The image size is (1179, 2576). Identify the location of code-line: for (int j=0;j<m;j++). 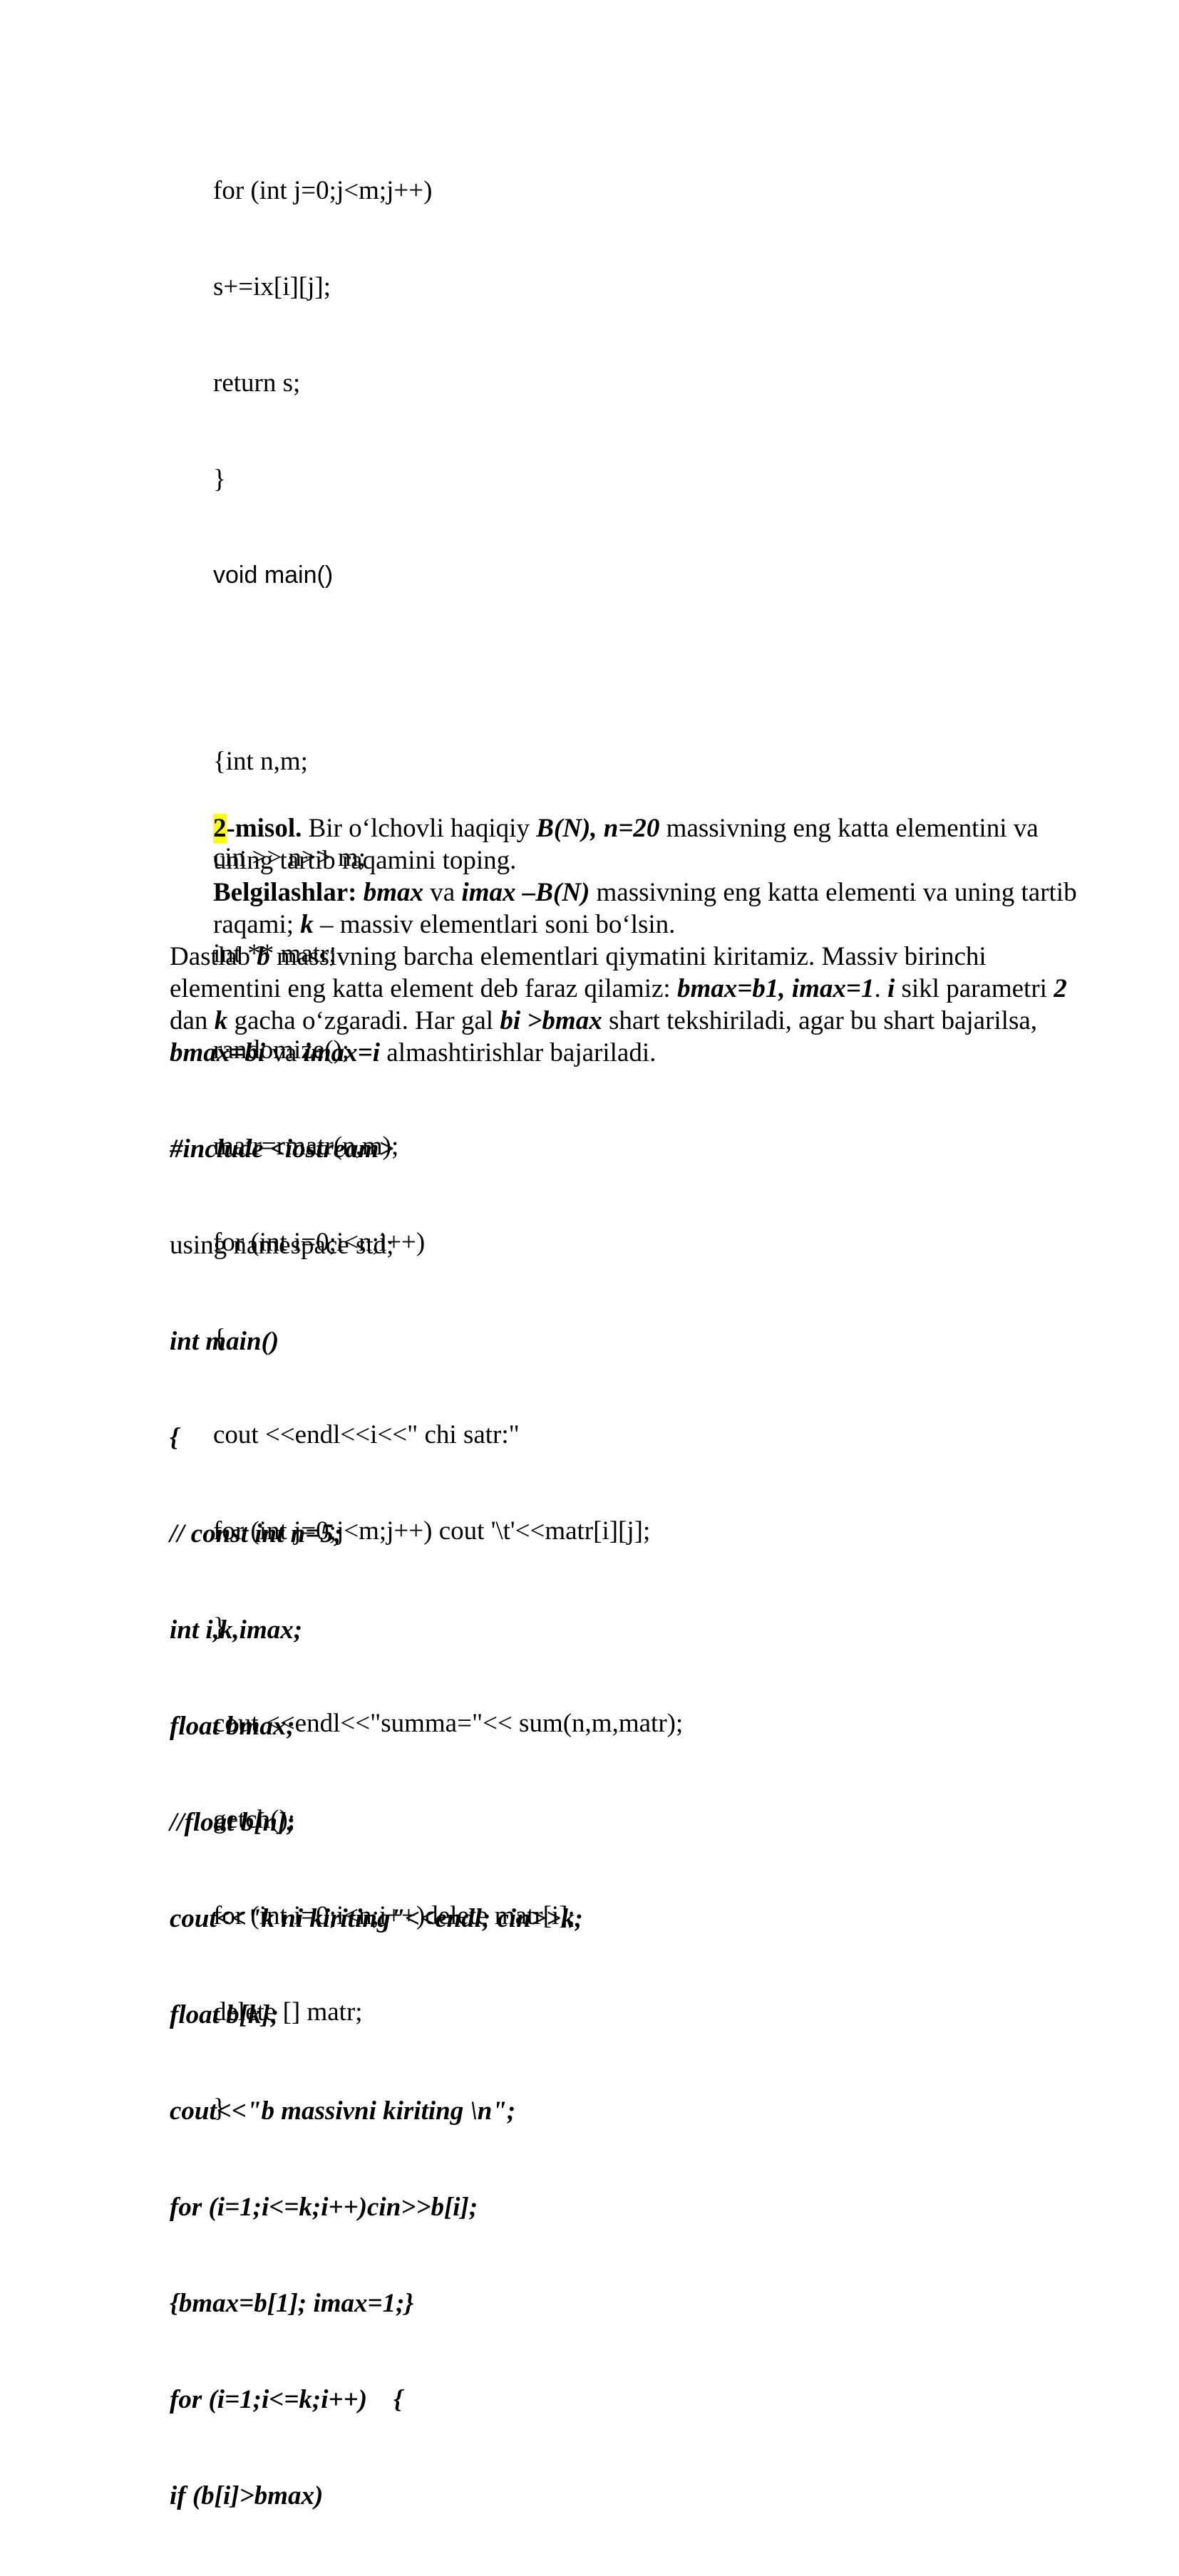
(323, 190).